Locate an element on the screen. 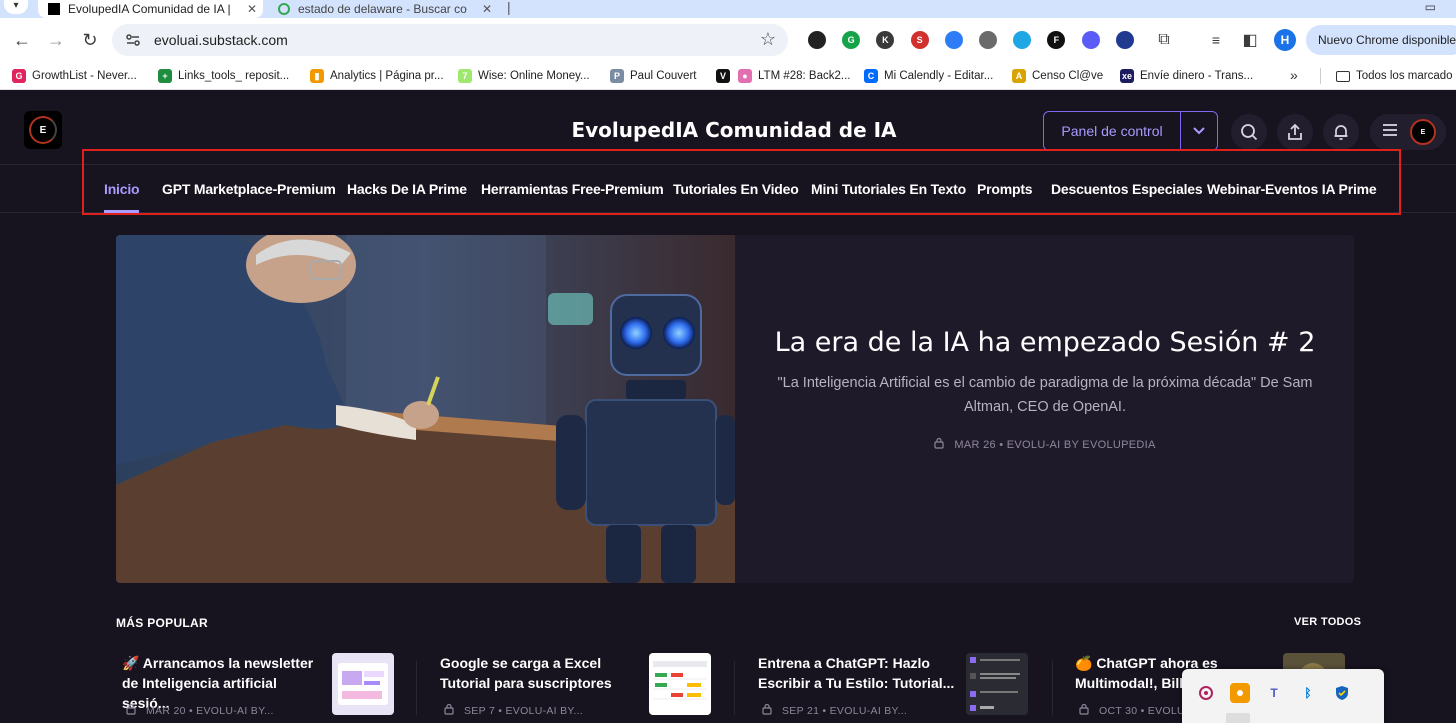  bookmark-favicon-icon: V is located at coordinates (723, 76).